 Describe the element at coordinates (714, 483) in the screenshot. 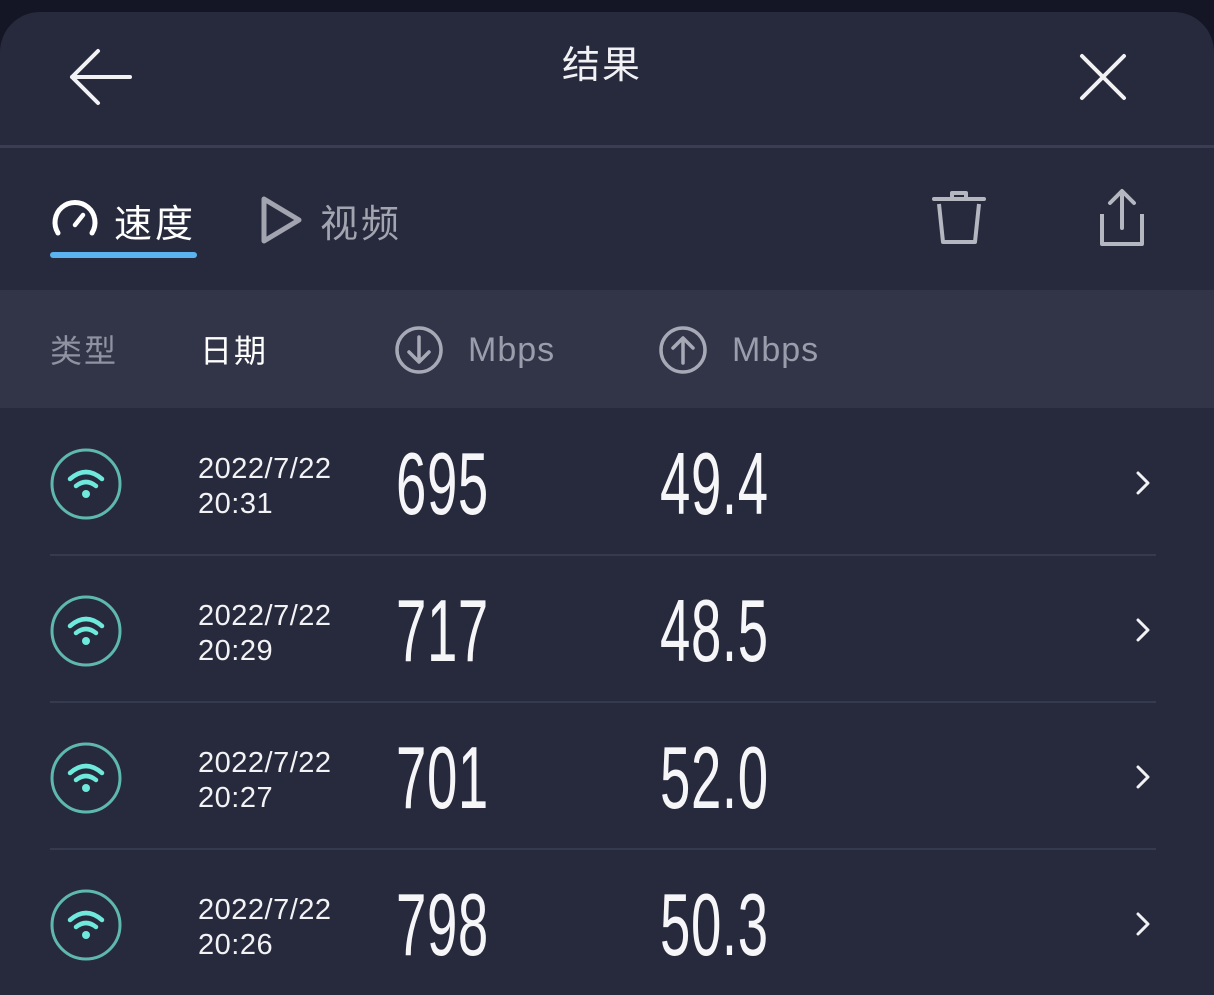

I see `upload-value: 49.4` at that location.